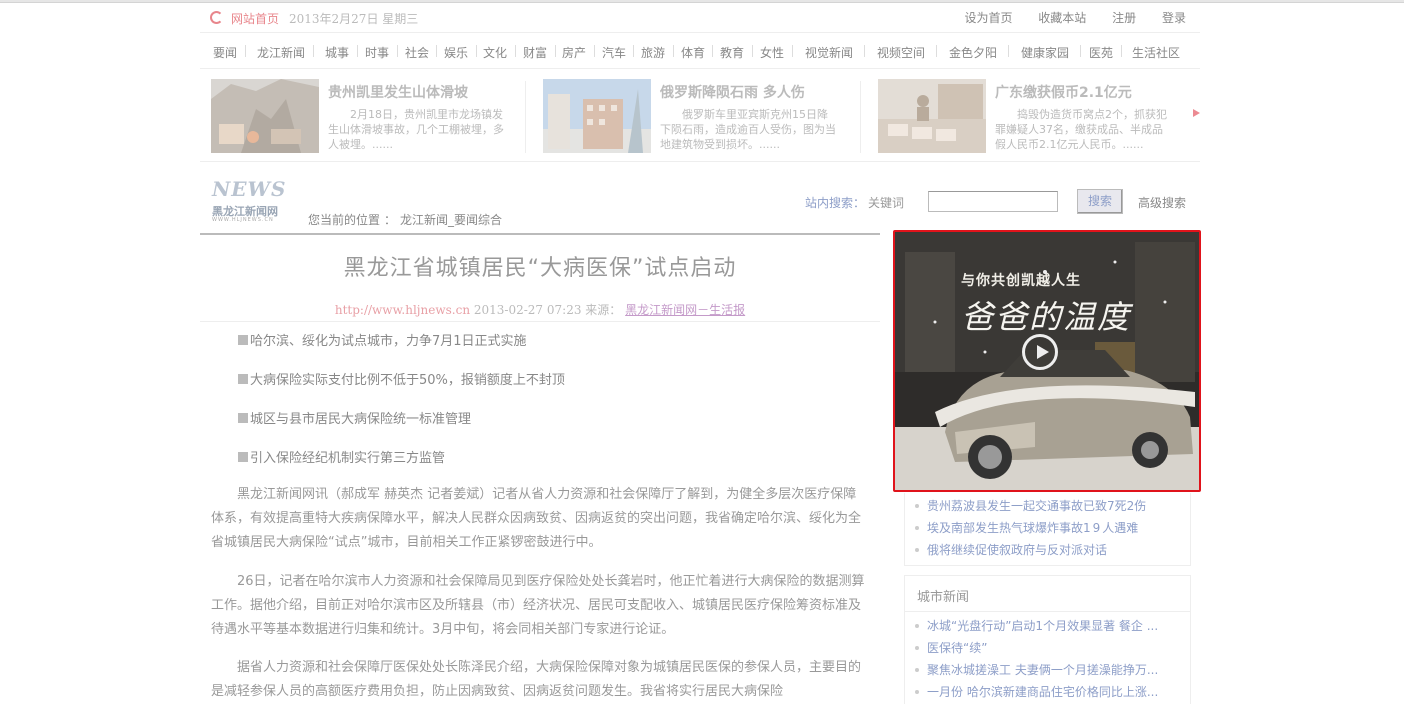 This screenshot has width=1404, height=704. Describe the element at coordinates (1092, 528) in the screenshot. I see `side-news-number: 19` at that location.